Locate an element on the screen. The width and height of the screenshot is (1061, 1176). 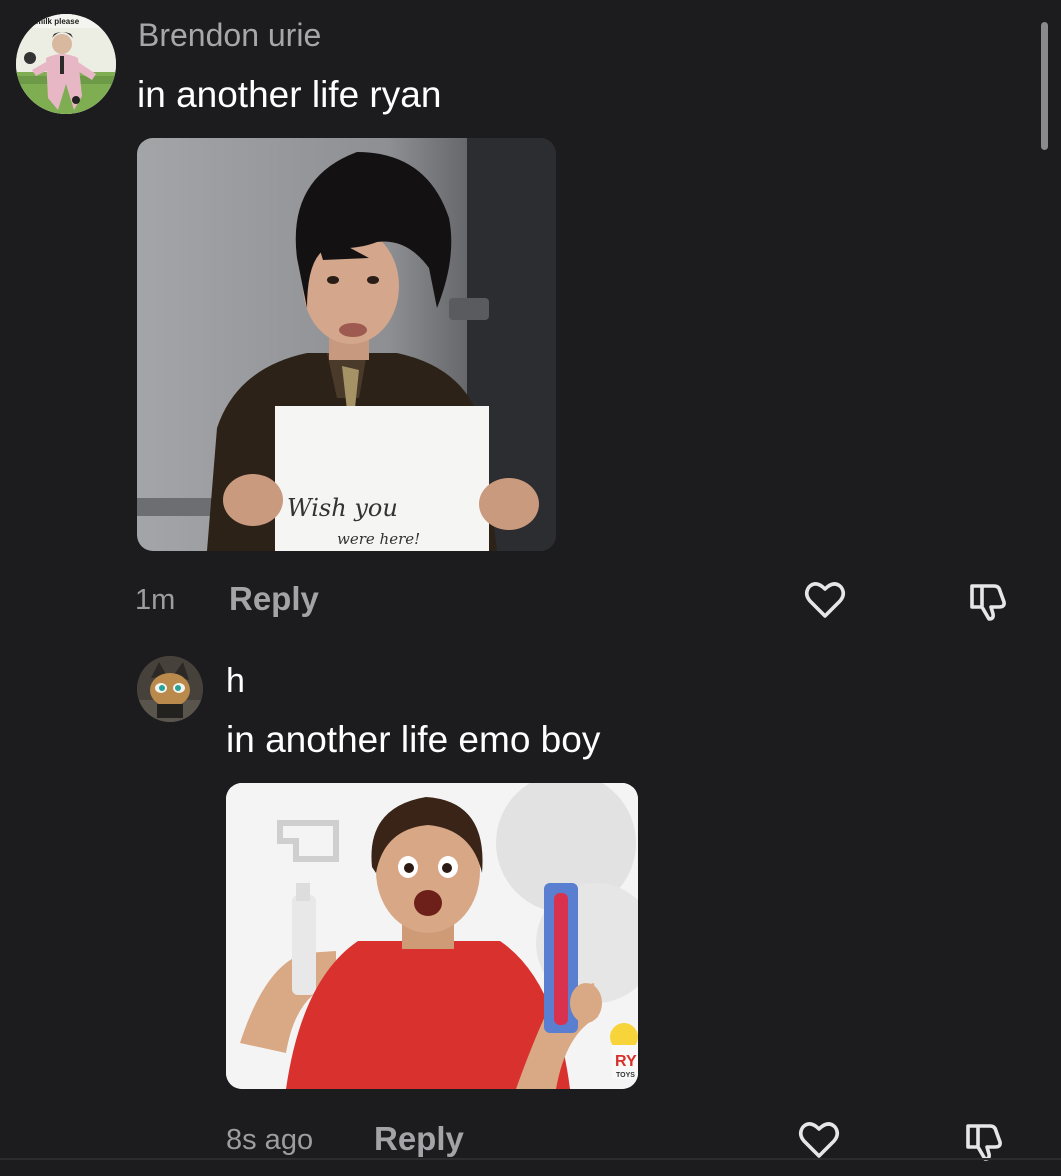
sign-text-line1: Wish you is located at coordinates (342, 508).